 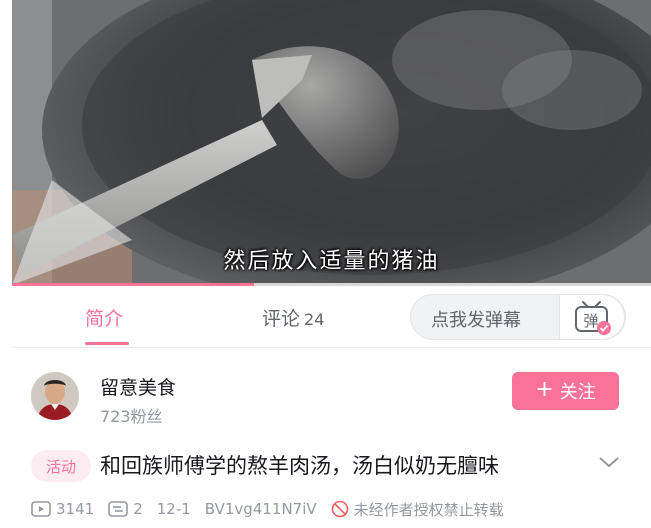 What do you see at coordinates (331, 317) in the screenshot?
I see `tab-bar: 简介 评论 24 点我发弹幕 弹` at bounding box center [331, 317].